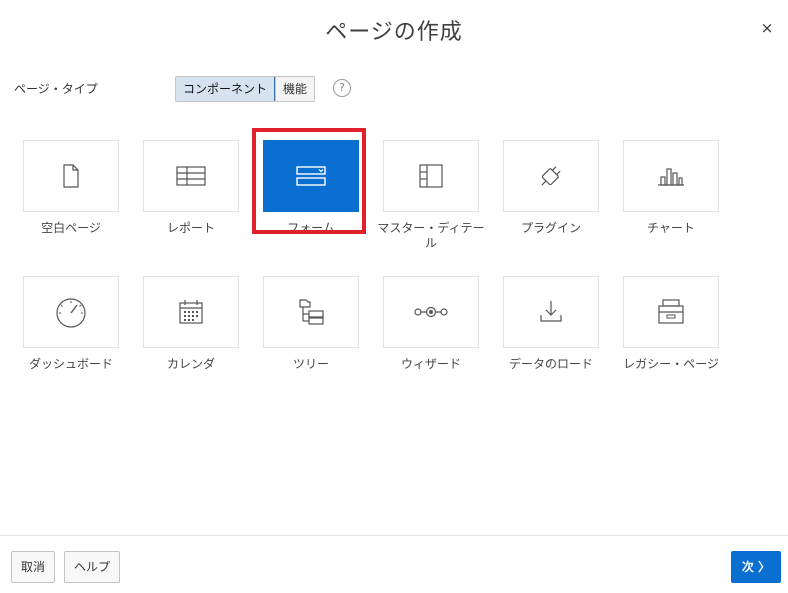 The image size is (788, 593). Describe the element at coordinates (756, 567) in the screenshot. I see `next-button: 次 〉` at that location.